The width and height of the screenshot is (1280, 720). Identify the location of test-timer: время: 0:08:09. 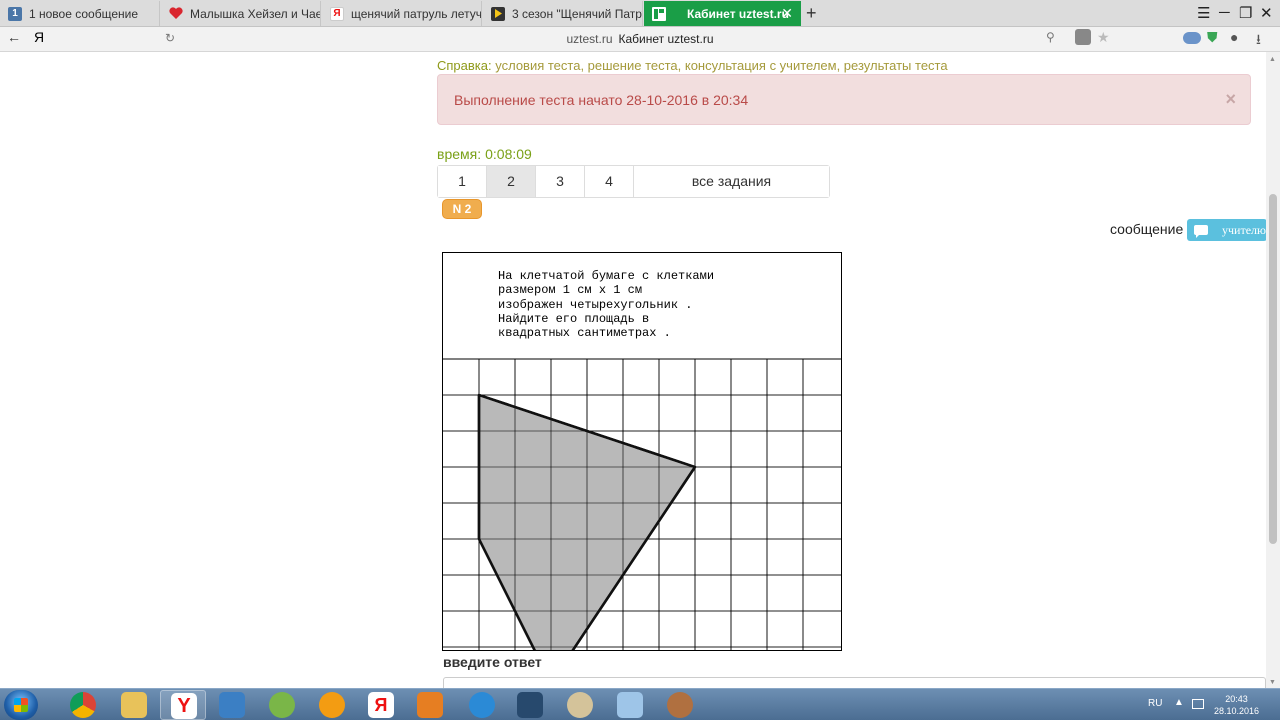
(484, 154).